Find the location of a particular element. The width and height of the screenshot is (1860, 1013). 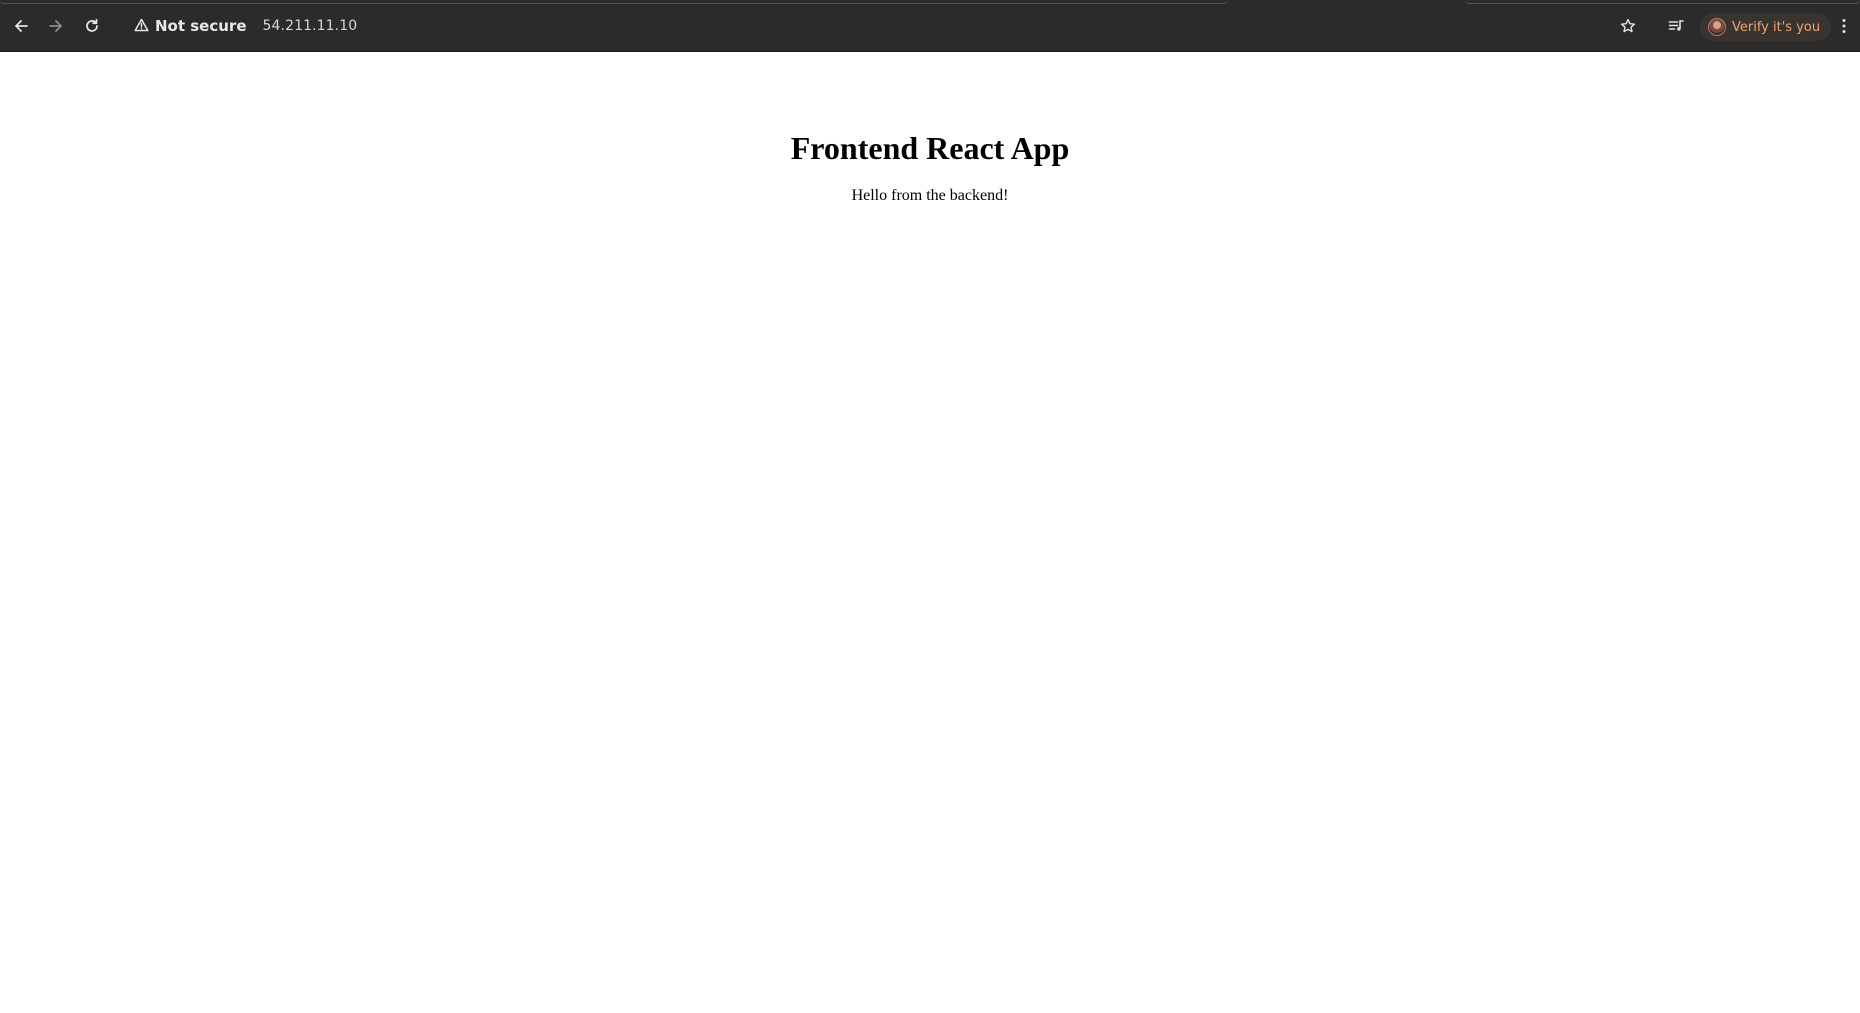

back-button is located at coordinates (21, 26).